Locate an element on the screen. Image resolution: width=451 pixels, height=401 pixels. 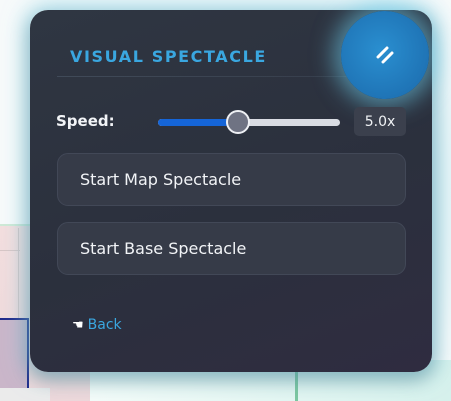
pointing-hand-icon: ☚ is located at coordinates (78, 325).